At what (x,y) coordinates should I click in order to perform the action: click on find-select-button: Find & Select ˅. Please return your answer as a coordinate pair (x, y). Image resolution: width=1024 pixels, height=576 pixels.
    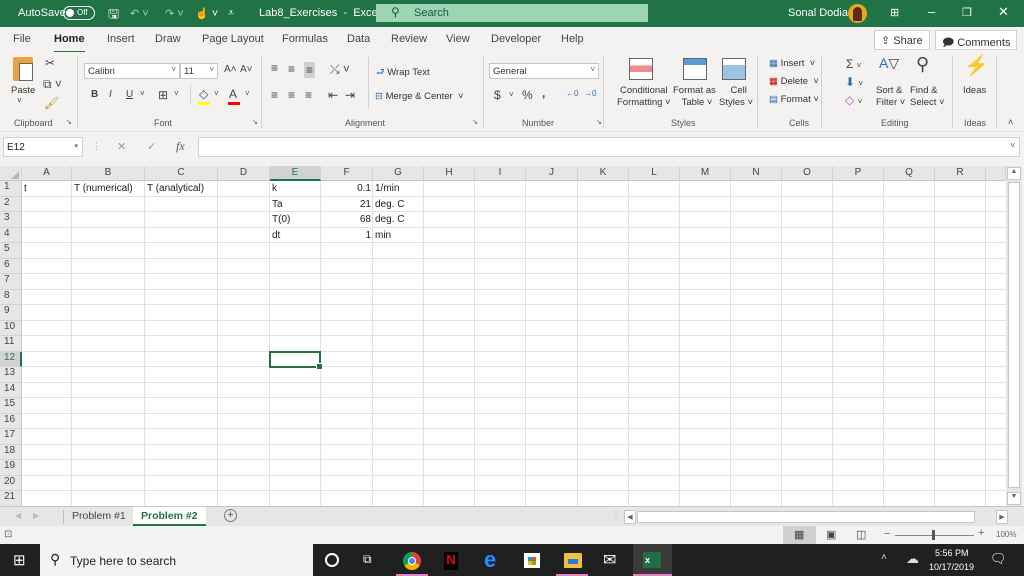
    Looking at the image, I should click on (927, 97).